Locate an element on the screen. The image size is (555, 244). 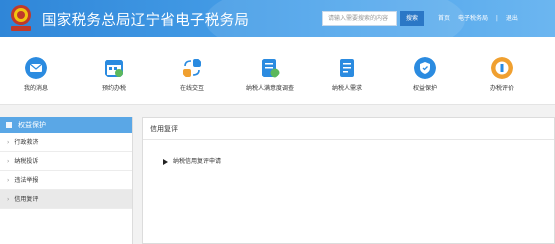
nav-label: 纳税人需求 is located at coordinates (346, 88).